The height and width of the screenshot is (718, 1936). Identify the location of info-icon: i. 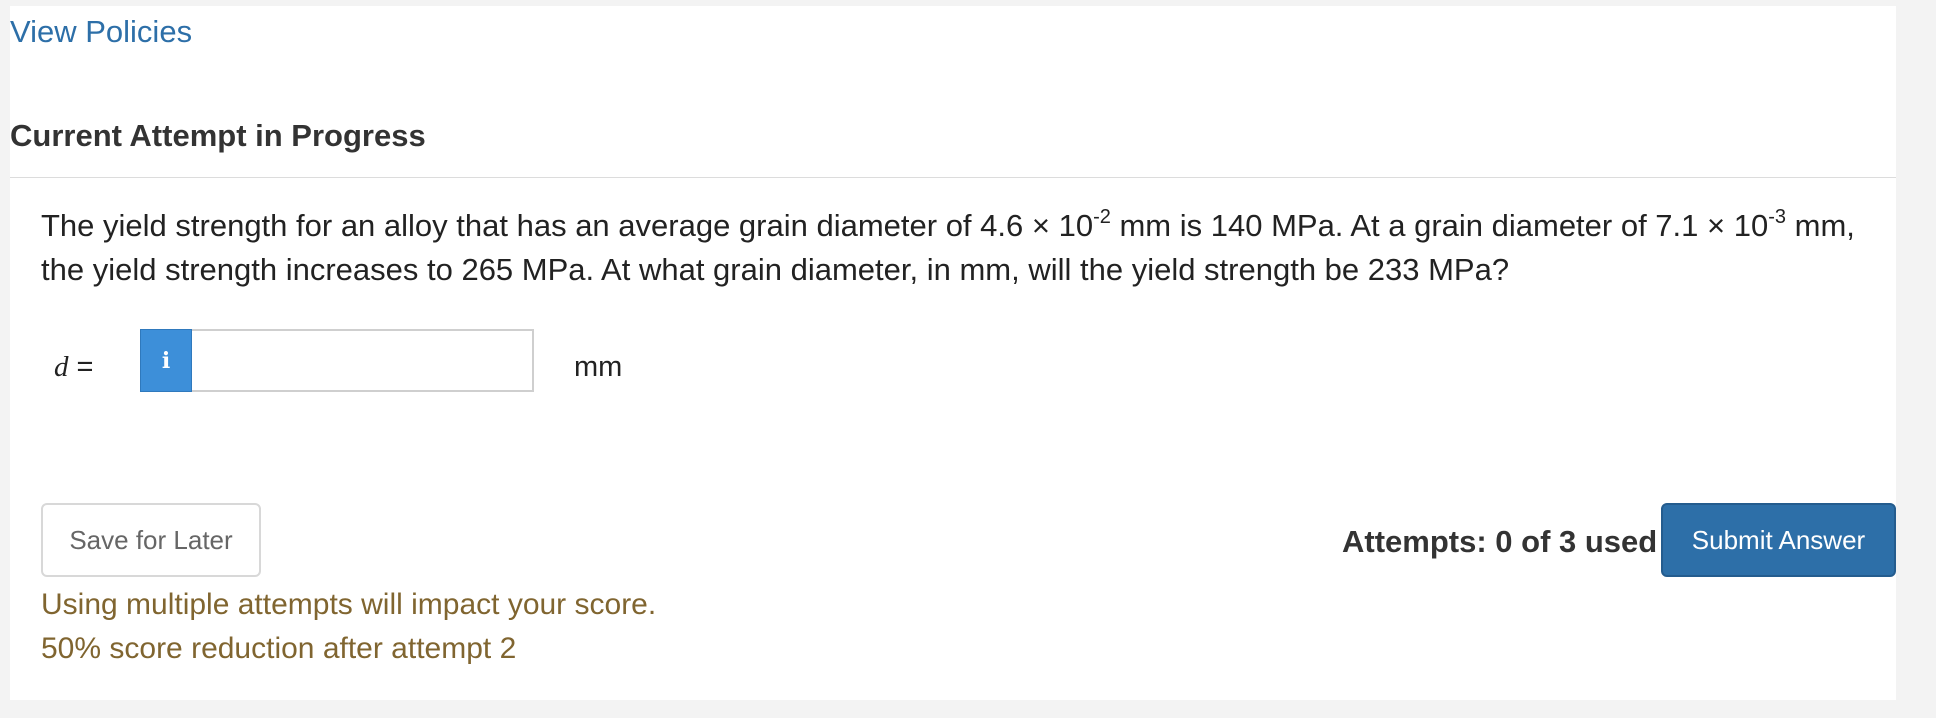
(166, 360).